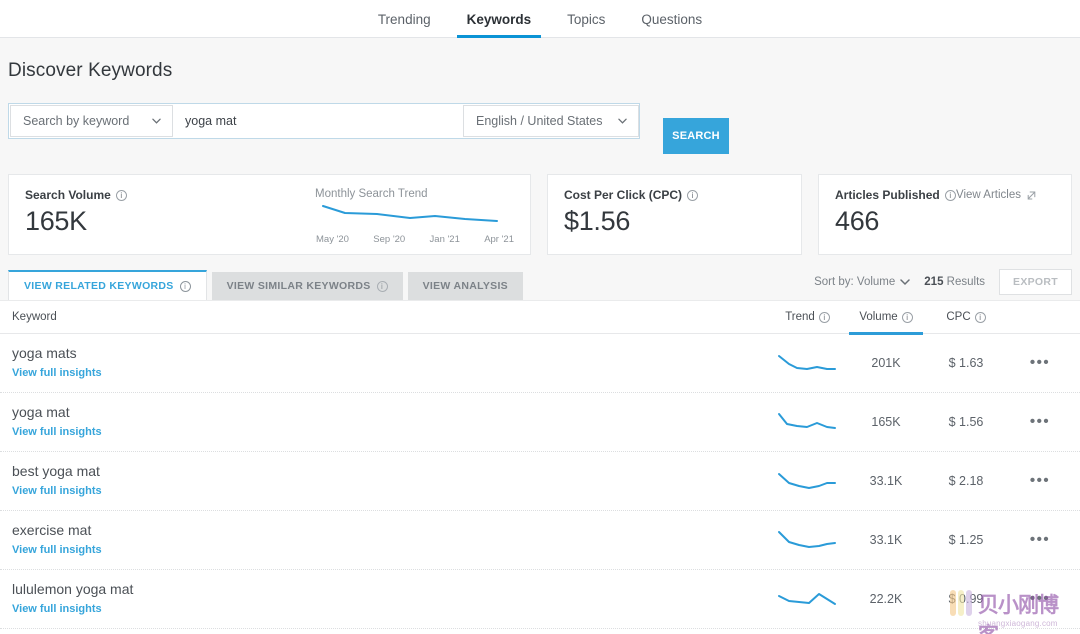  Describe the element at coordinates (56, 471) in the screenshot. I see `keyword-name: best yoga mat` at that location.